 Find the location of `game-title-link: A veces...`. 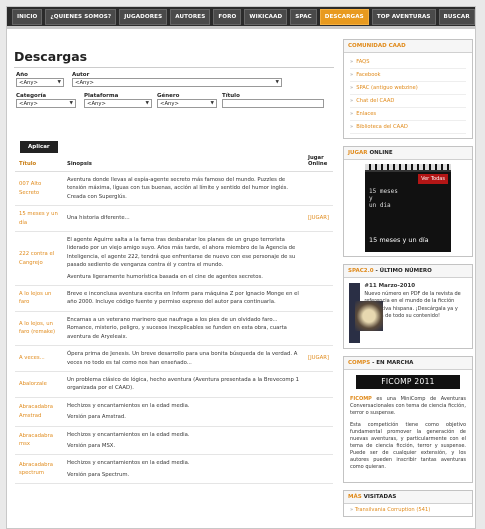

game-title-link: A veces... is located at coordinates (39, 358).